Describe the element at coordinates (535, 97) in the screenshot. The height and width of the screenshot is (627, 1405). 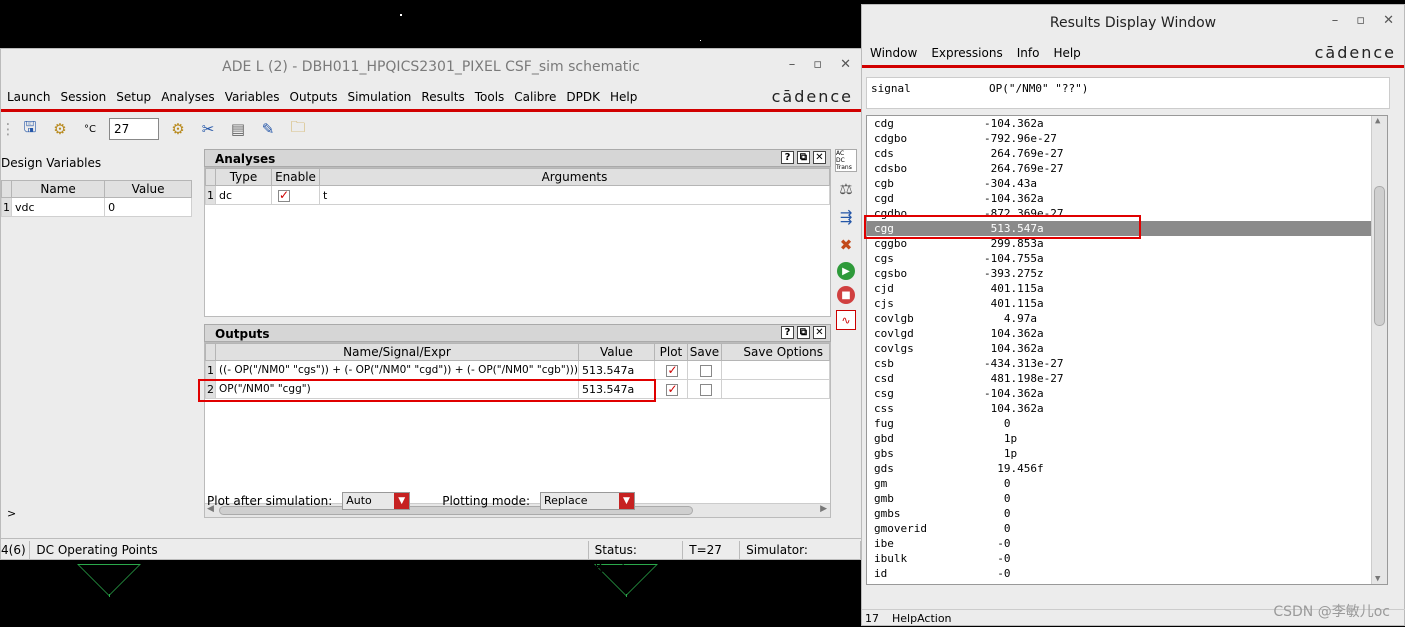
I see `menu-calibre: Calibre` at that location.